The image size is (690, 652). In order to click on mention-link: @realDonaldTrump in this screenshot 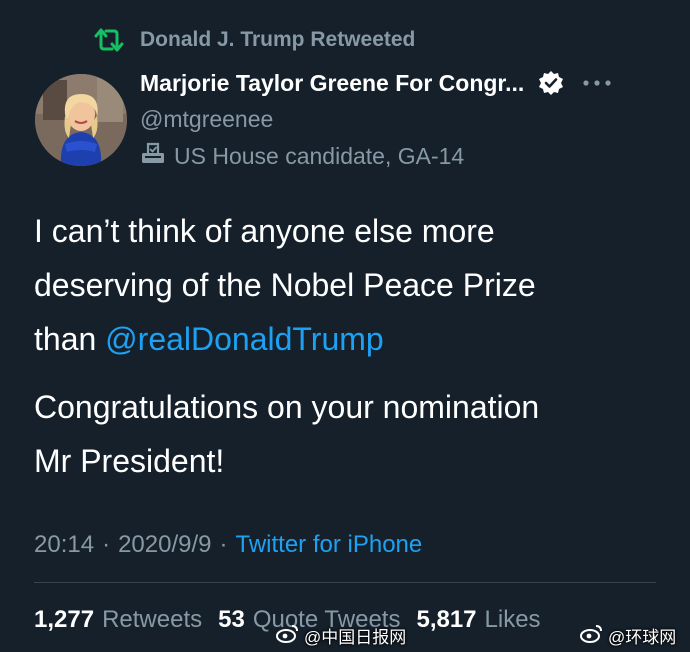, I will do `click(244, 339)`.